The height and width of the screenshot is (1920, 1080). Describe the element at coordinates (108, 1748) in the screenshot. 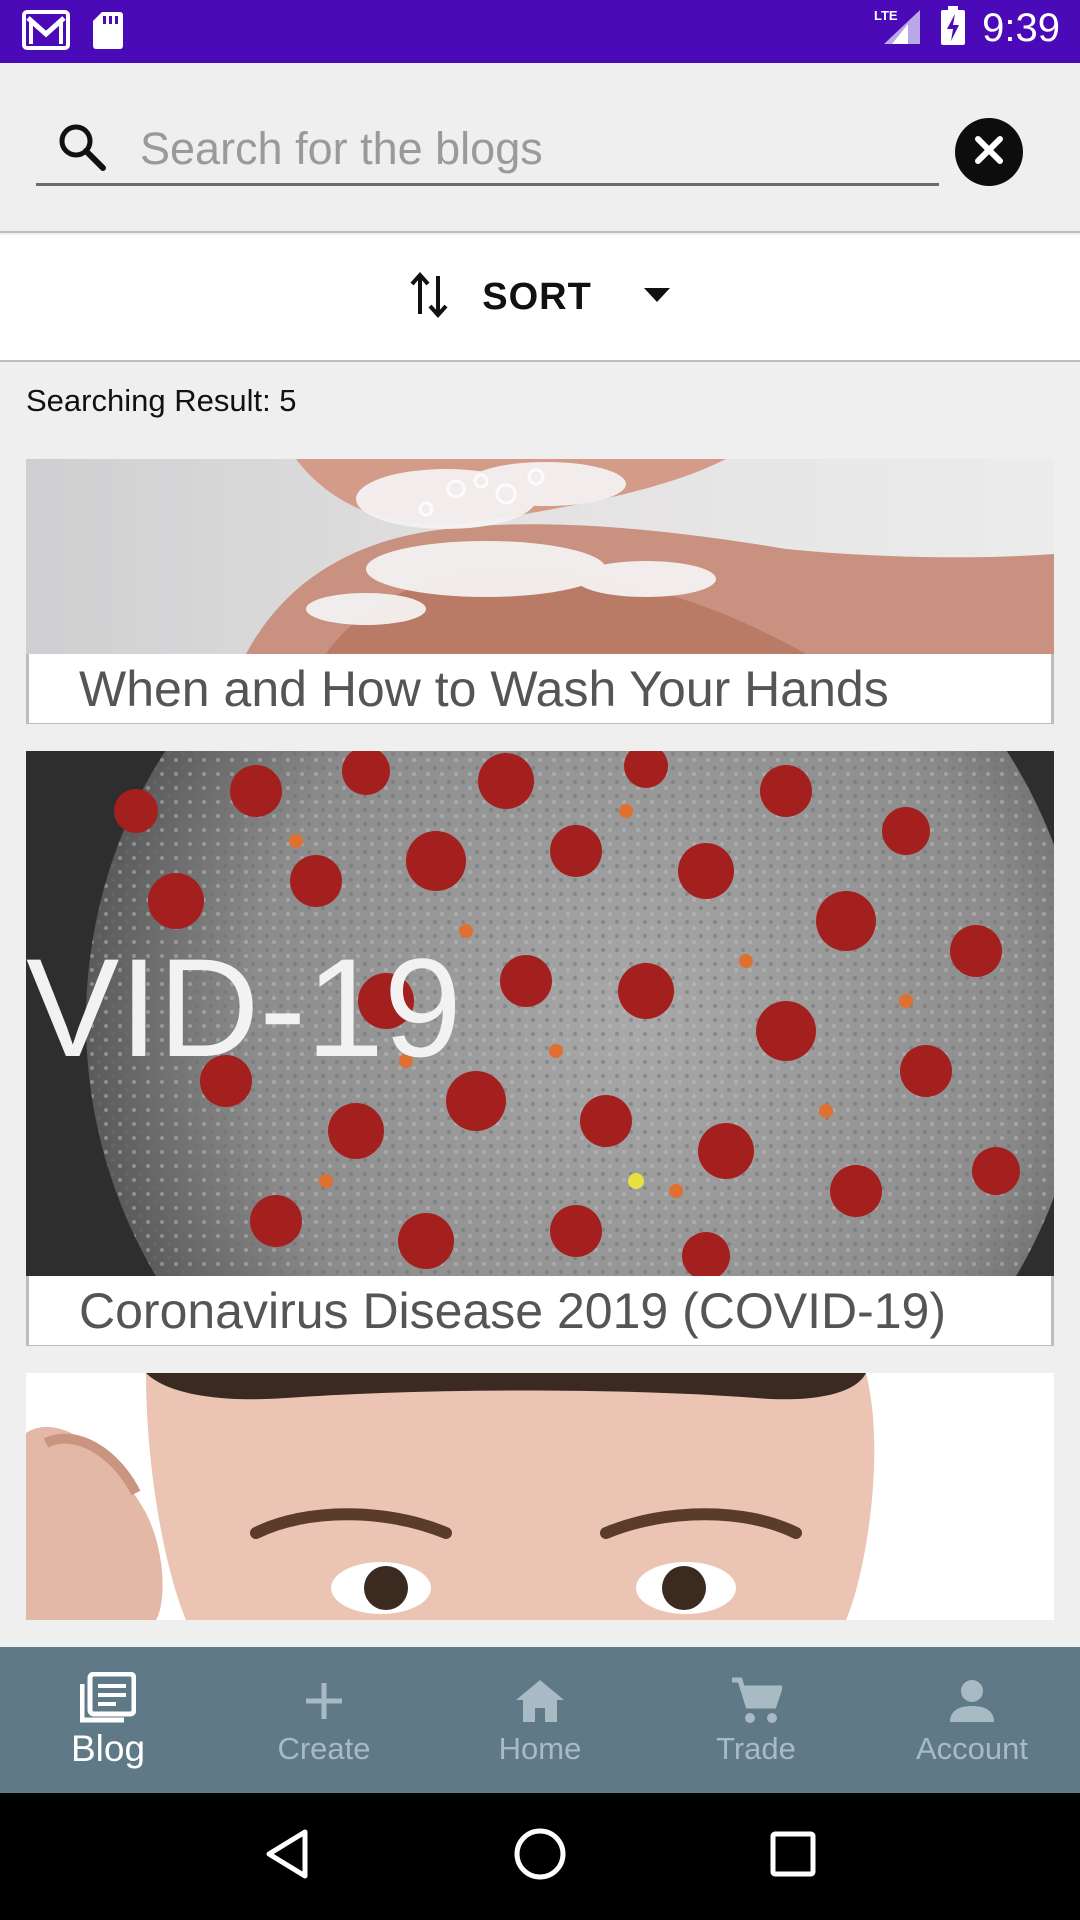

I see `nav-label: Blog` at that location.